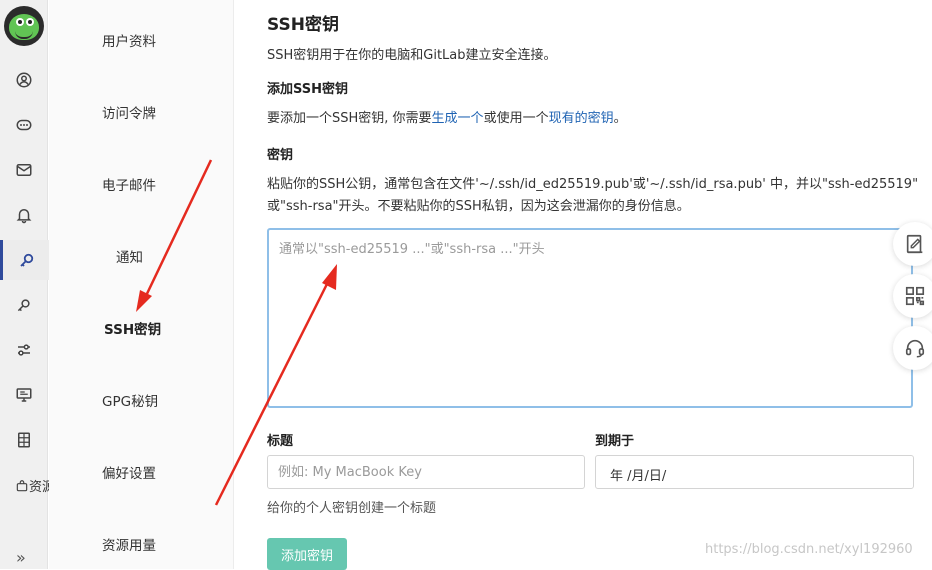  Describe the element at coordinates (478, 206) in the screenshot. I see `key-help-line2: 或"ssh-rsa"开头。不要粘贴你的SSH私钥，因为这会泄漏你的身份信息。` at that location.